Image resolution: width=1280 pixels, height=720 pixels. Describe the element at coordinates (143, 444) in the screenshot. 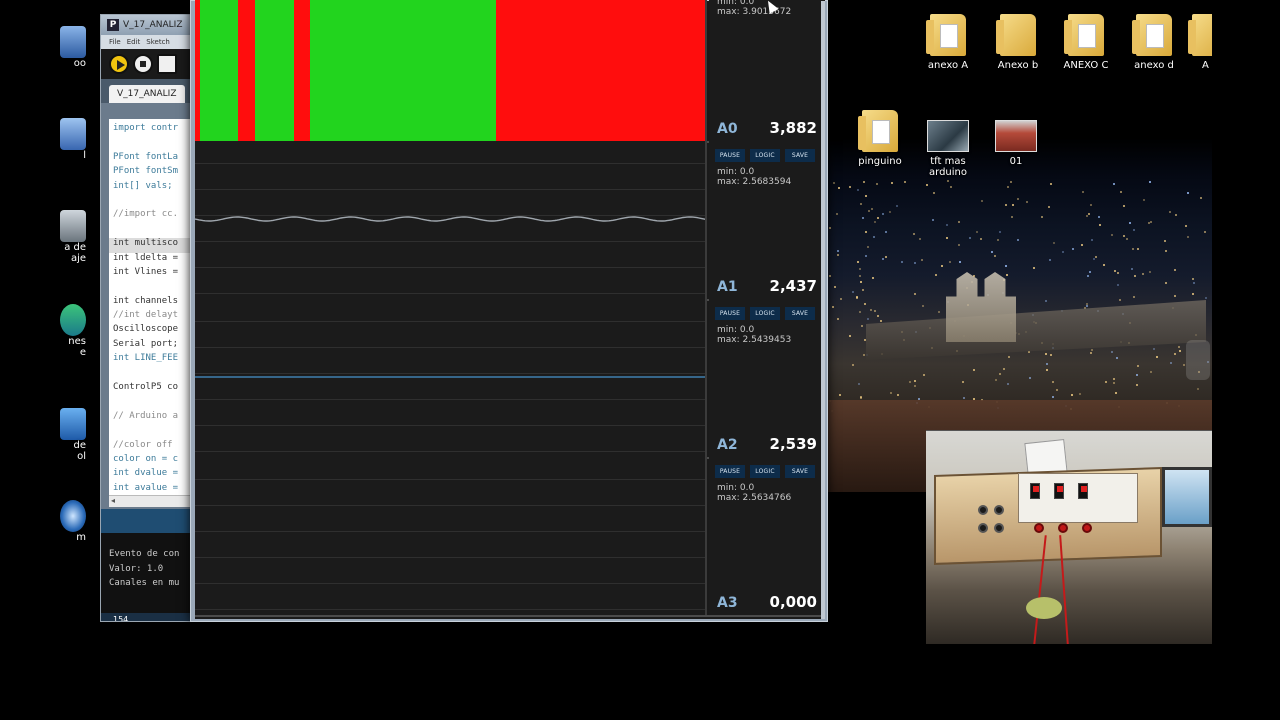

I see `code-line: //color off` at that location.